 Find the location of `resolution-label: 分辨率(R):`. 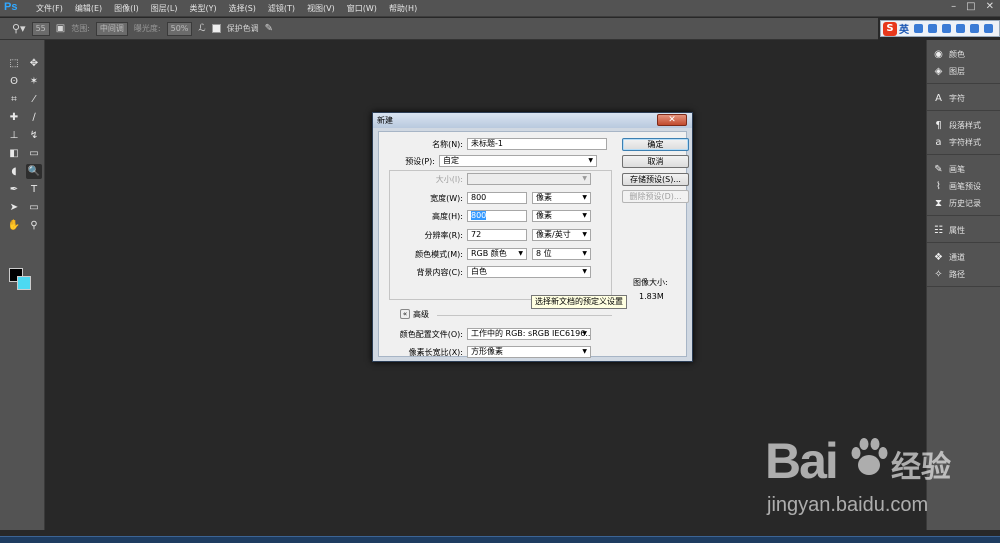

resolution-label: 分辨率(R): is located at coordinates (444, 235).